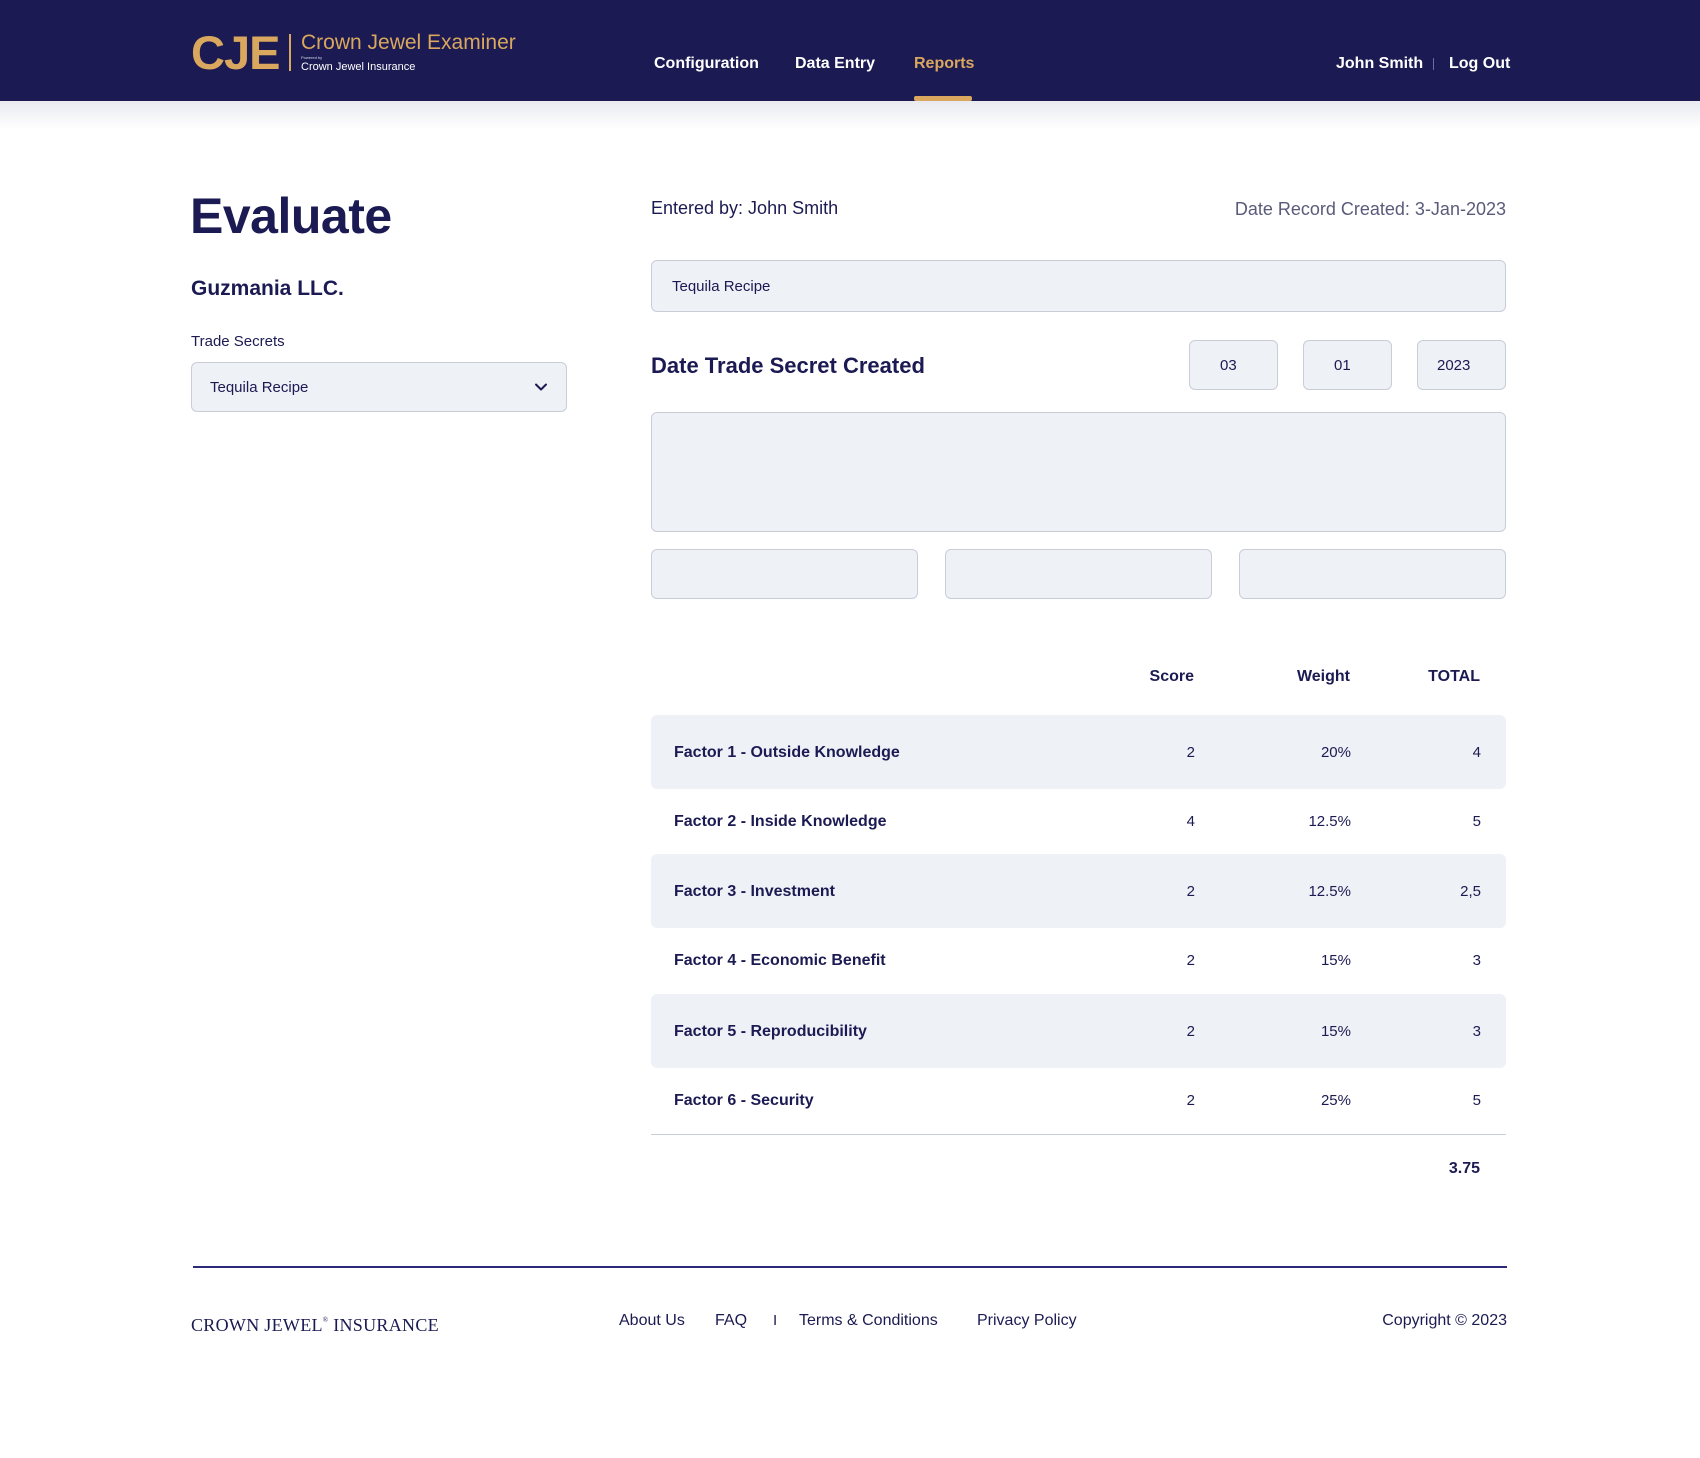 The width and height of the screenshot is (1700, 1458). What do you see at coordinates (383, 1325) in the screenshot?
I see `footer-brand-right: INSURANCE` at bounding box center [383, 1325].